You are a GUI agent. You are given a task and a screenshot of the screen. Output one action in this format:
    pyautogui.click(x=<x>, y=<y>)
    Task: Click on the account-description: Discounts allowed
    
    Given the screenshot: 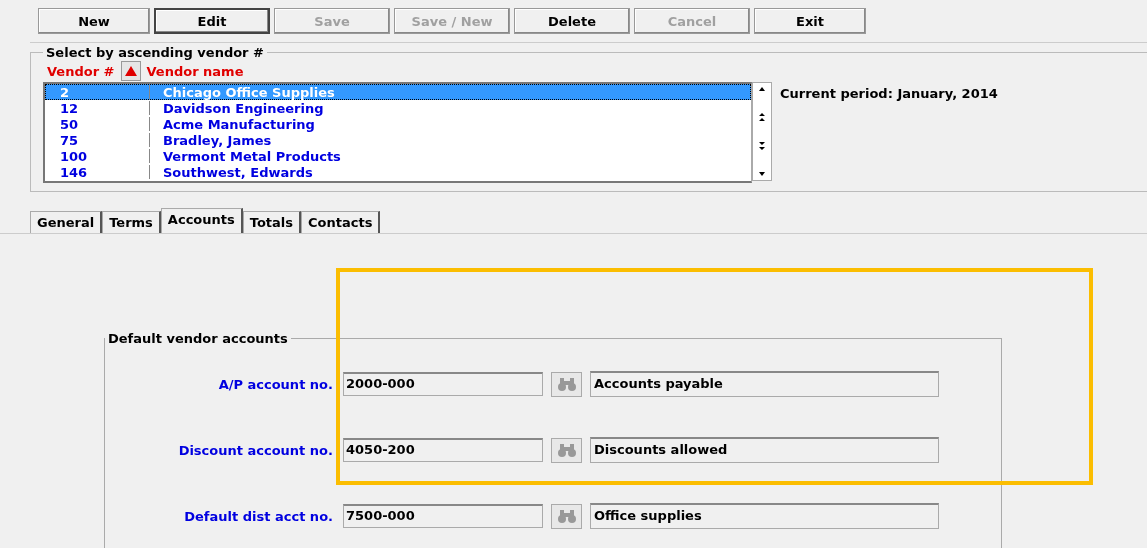 What is the action you would take?
    pyautogui.click(x=764, y=450)
    